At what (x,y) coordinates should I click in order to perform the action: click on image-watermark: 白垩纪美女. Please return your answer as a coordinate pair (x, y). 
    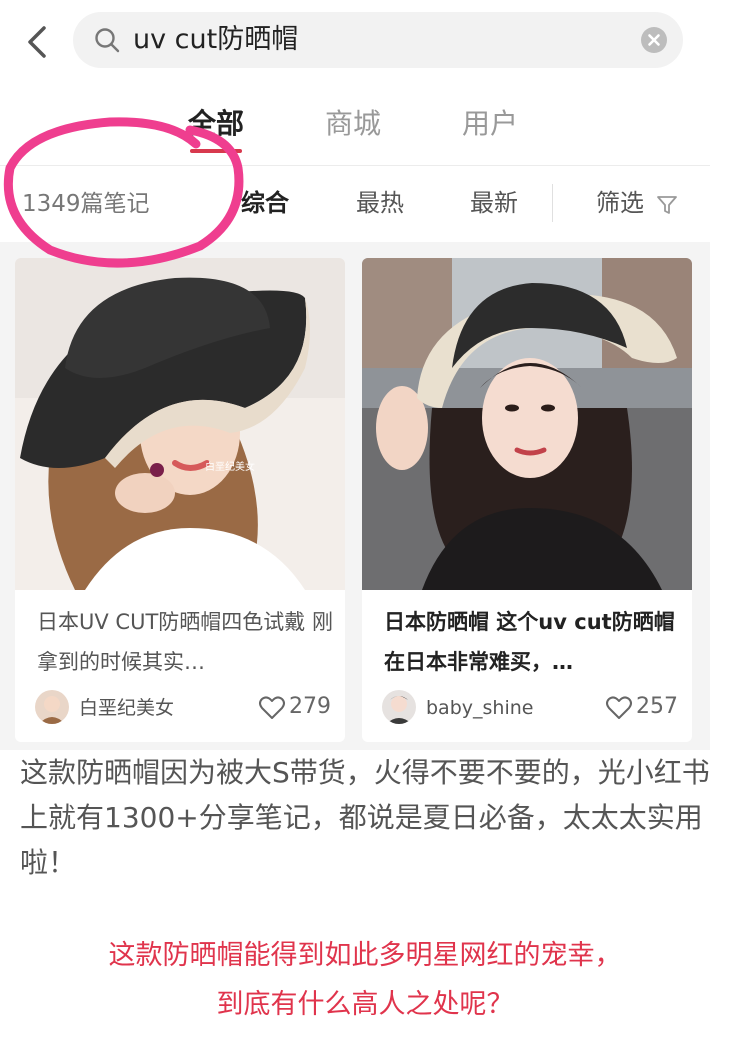
    Looking at the image, I should click on (230, 467).